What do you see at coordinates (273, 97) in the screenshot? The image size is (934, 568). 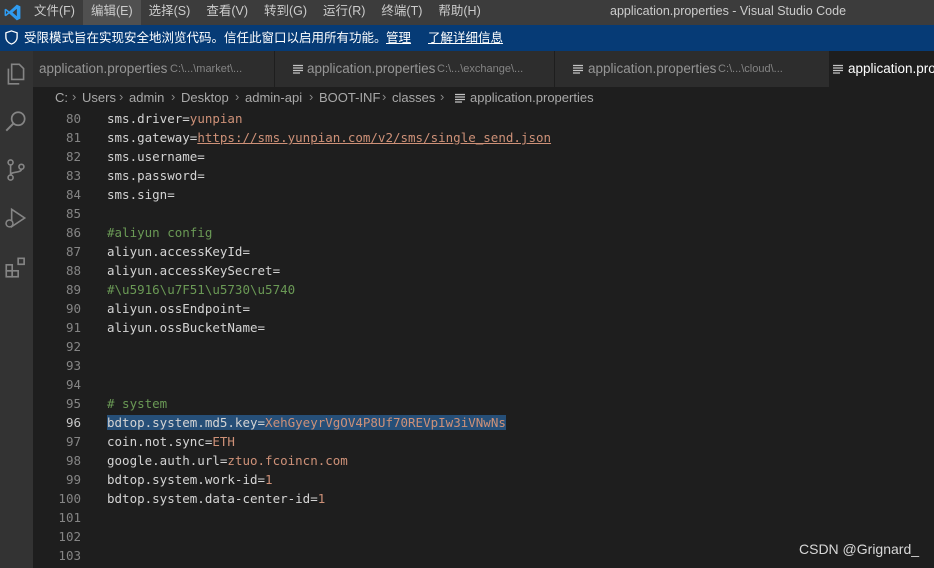 I see `breadcrumb-item: admin-api` at bounding box center [273, 97].